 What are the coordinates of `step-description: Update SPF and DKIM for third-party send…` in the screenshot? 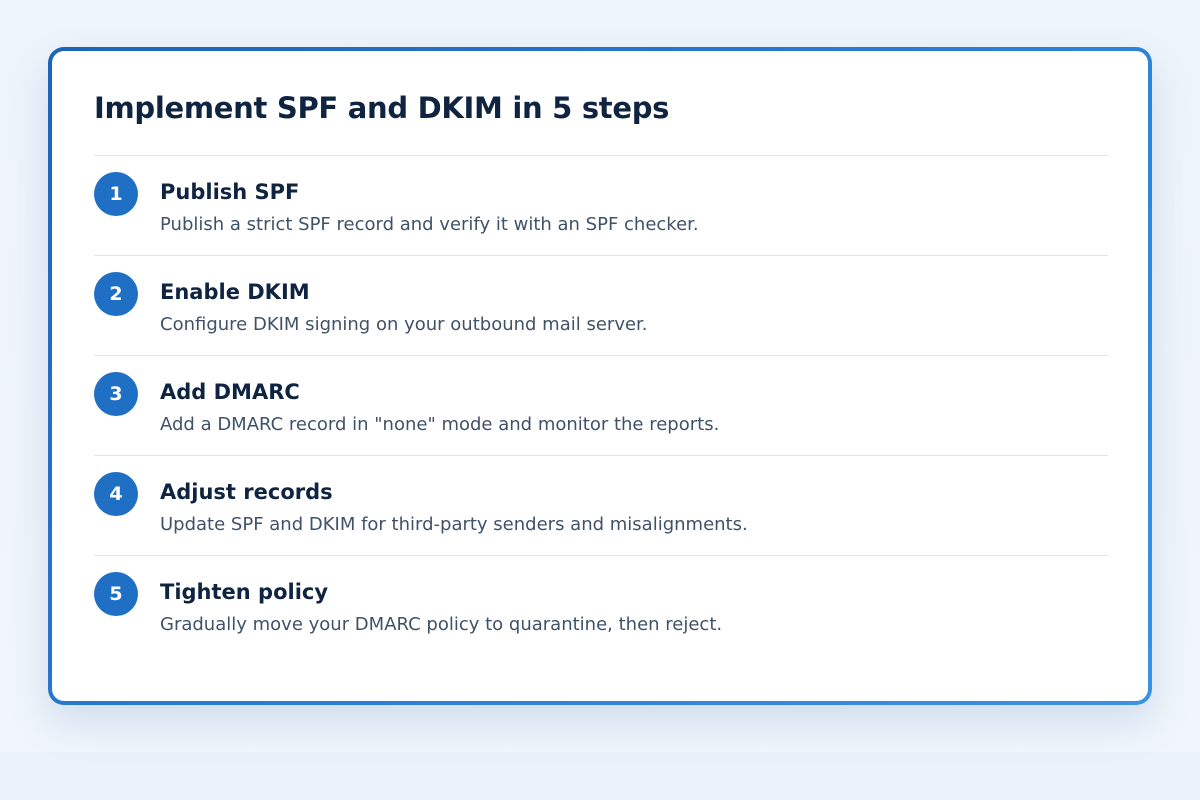 It's located at (454, 524).